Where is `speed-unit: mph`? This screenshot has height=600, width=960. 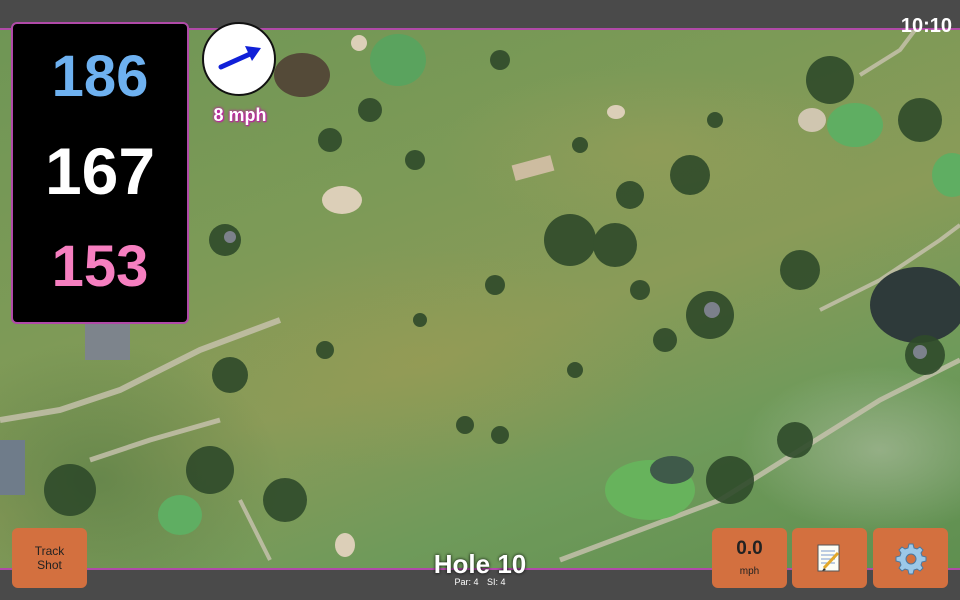
speed-unit: mph is located at coordinates (749, 571).